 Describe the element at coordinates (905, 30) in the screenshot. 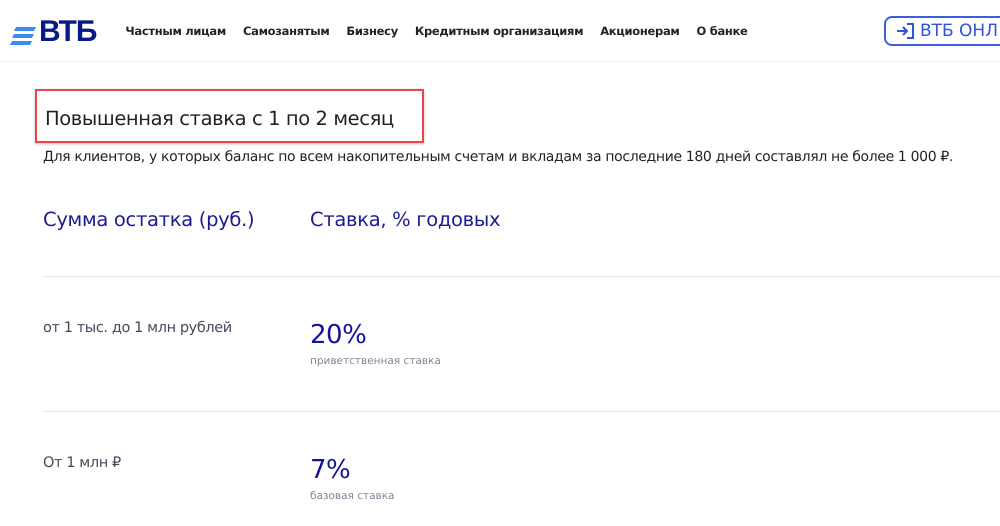

I see `login-icon` at that location.